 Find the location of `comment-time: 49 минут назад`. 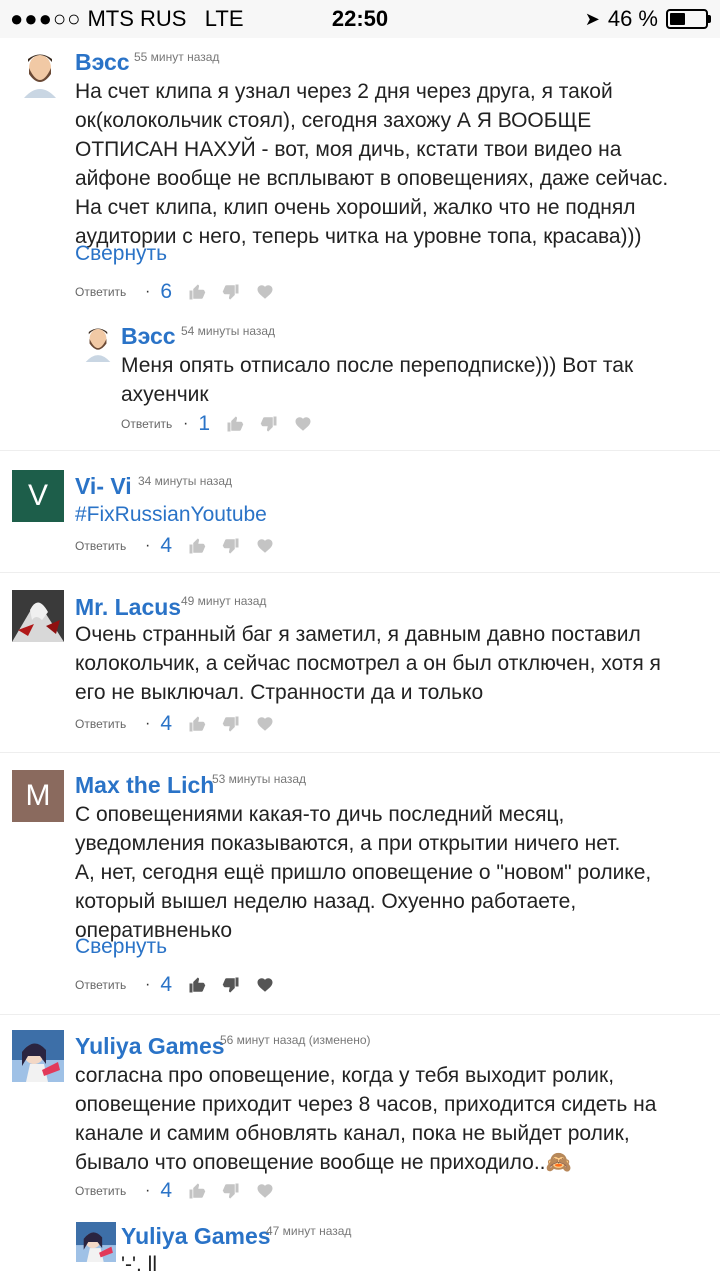

comment-time: 49 минут назад is located at coordinates (224, 601).